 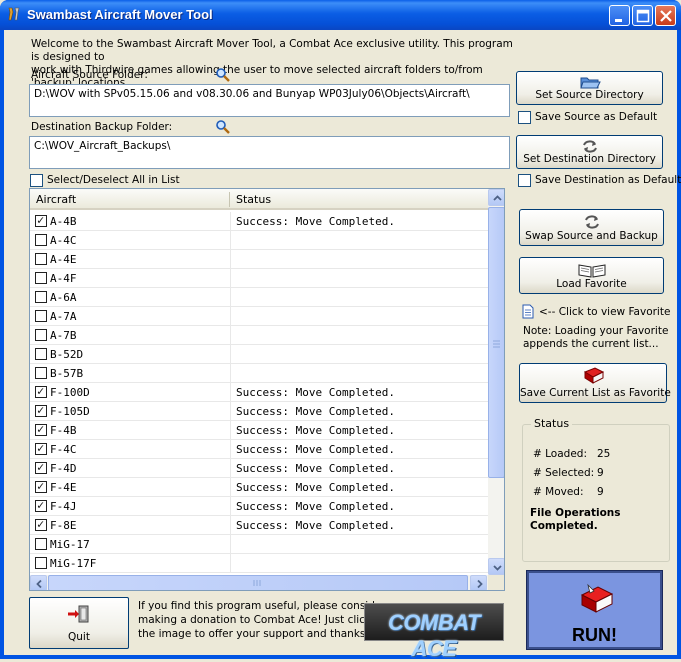 What do you see at coordinates (259, 354) in the screenshot?
I see `table-row: B-52D` at bounding box center [259, 354].